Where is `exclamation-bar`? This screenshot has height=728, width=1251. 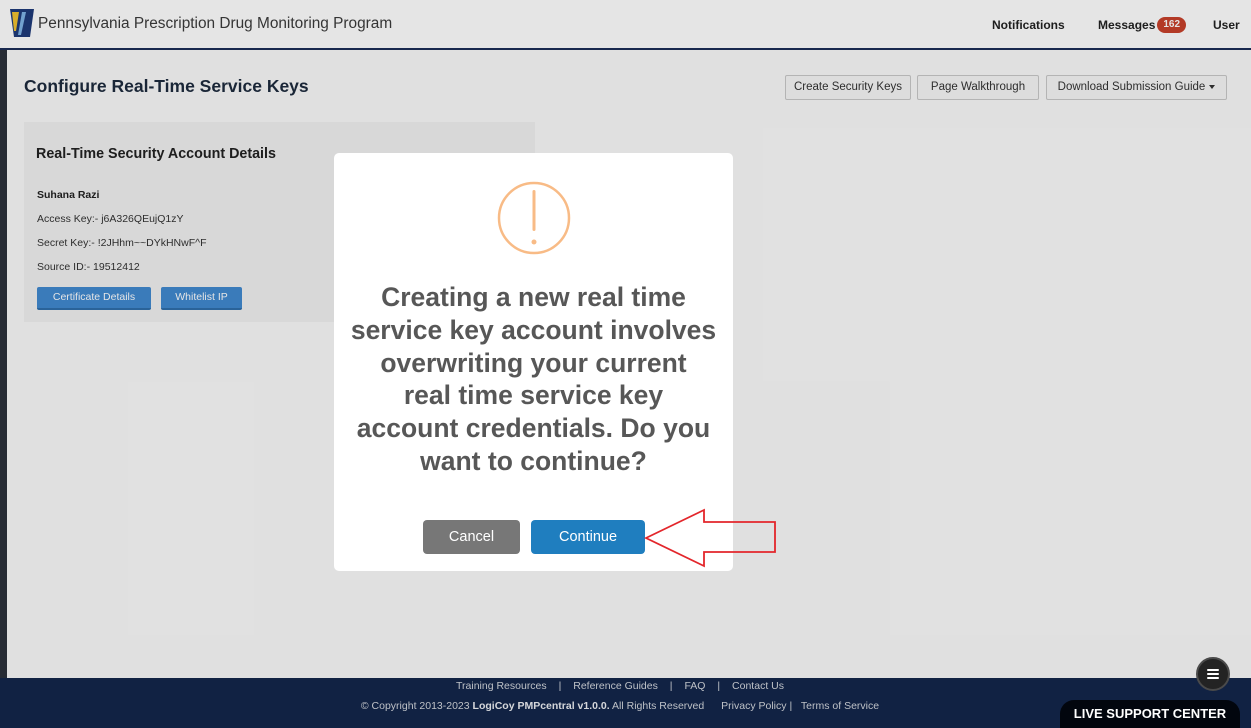 exclamation-bar is located at coordinates (534, 210).